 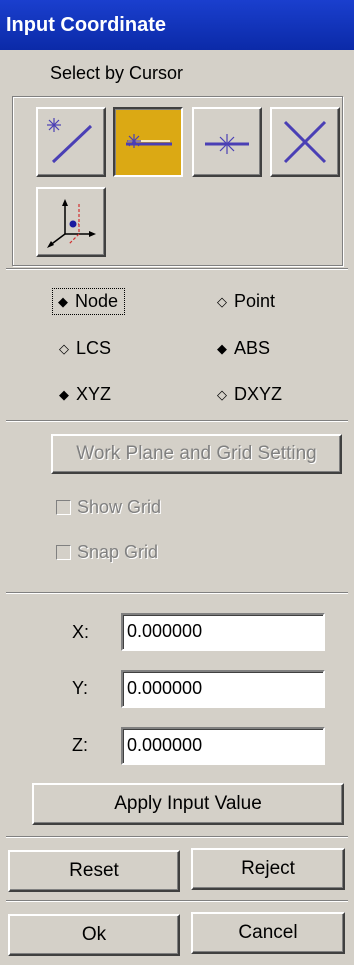 I want to click on x-label: X:, so click(x=81, y=632).